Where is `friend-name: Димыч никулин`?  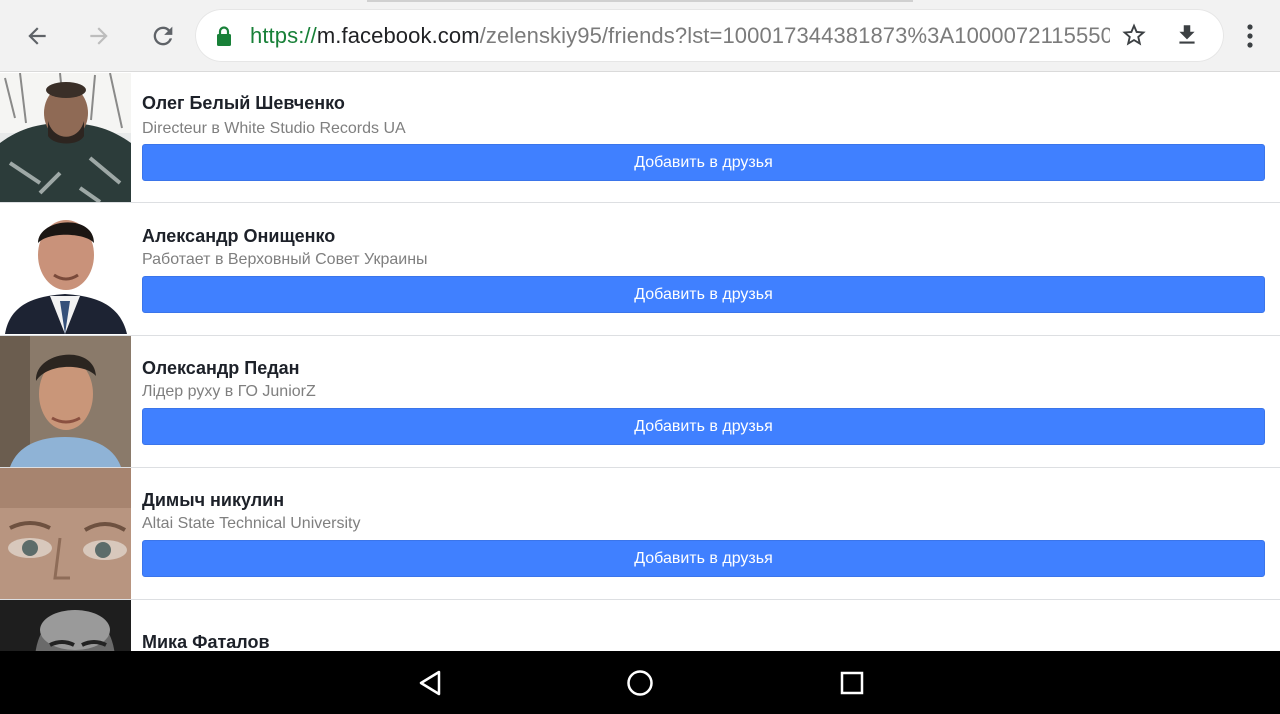
friend-name: Димыч никулин is located at coordinates (213, 500).